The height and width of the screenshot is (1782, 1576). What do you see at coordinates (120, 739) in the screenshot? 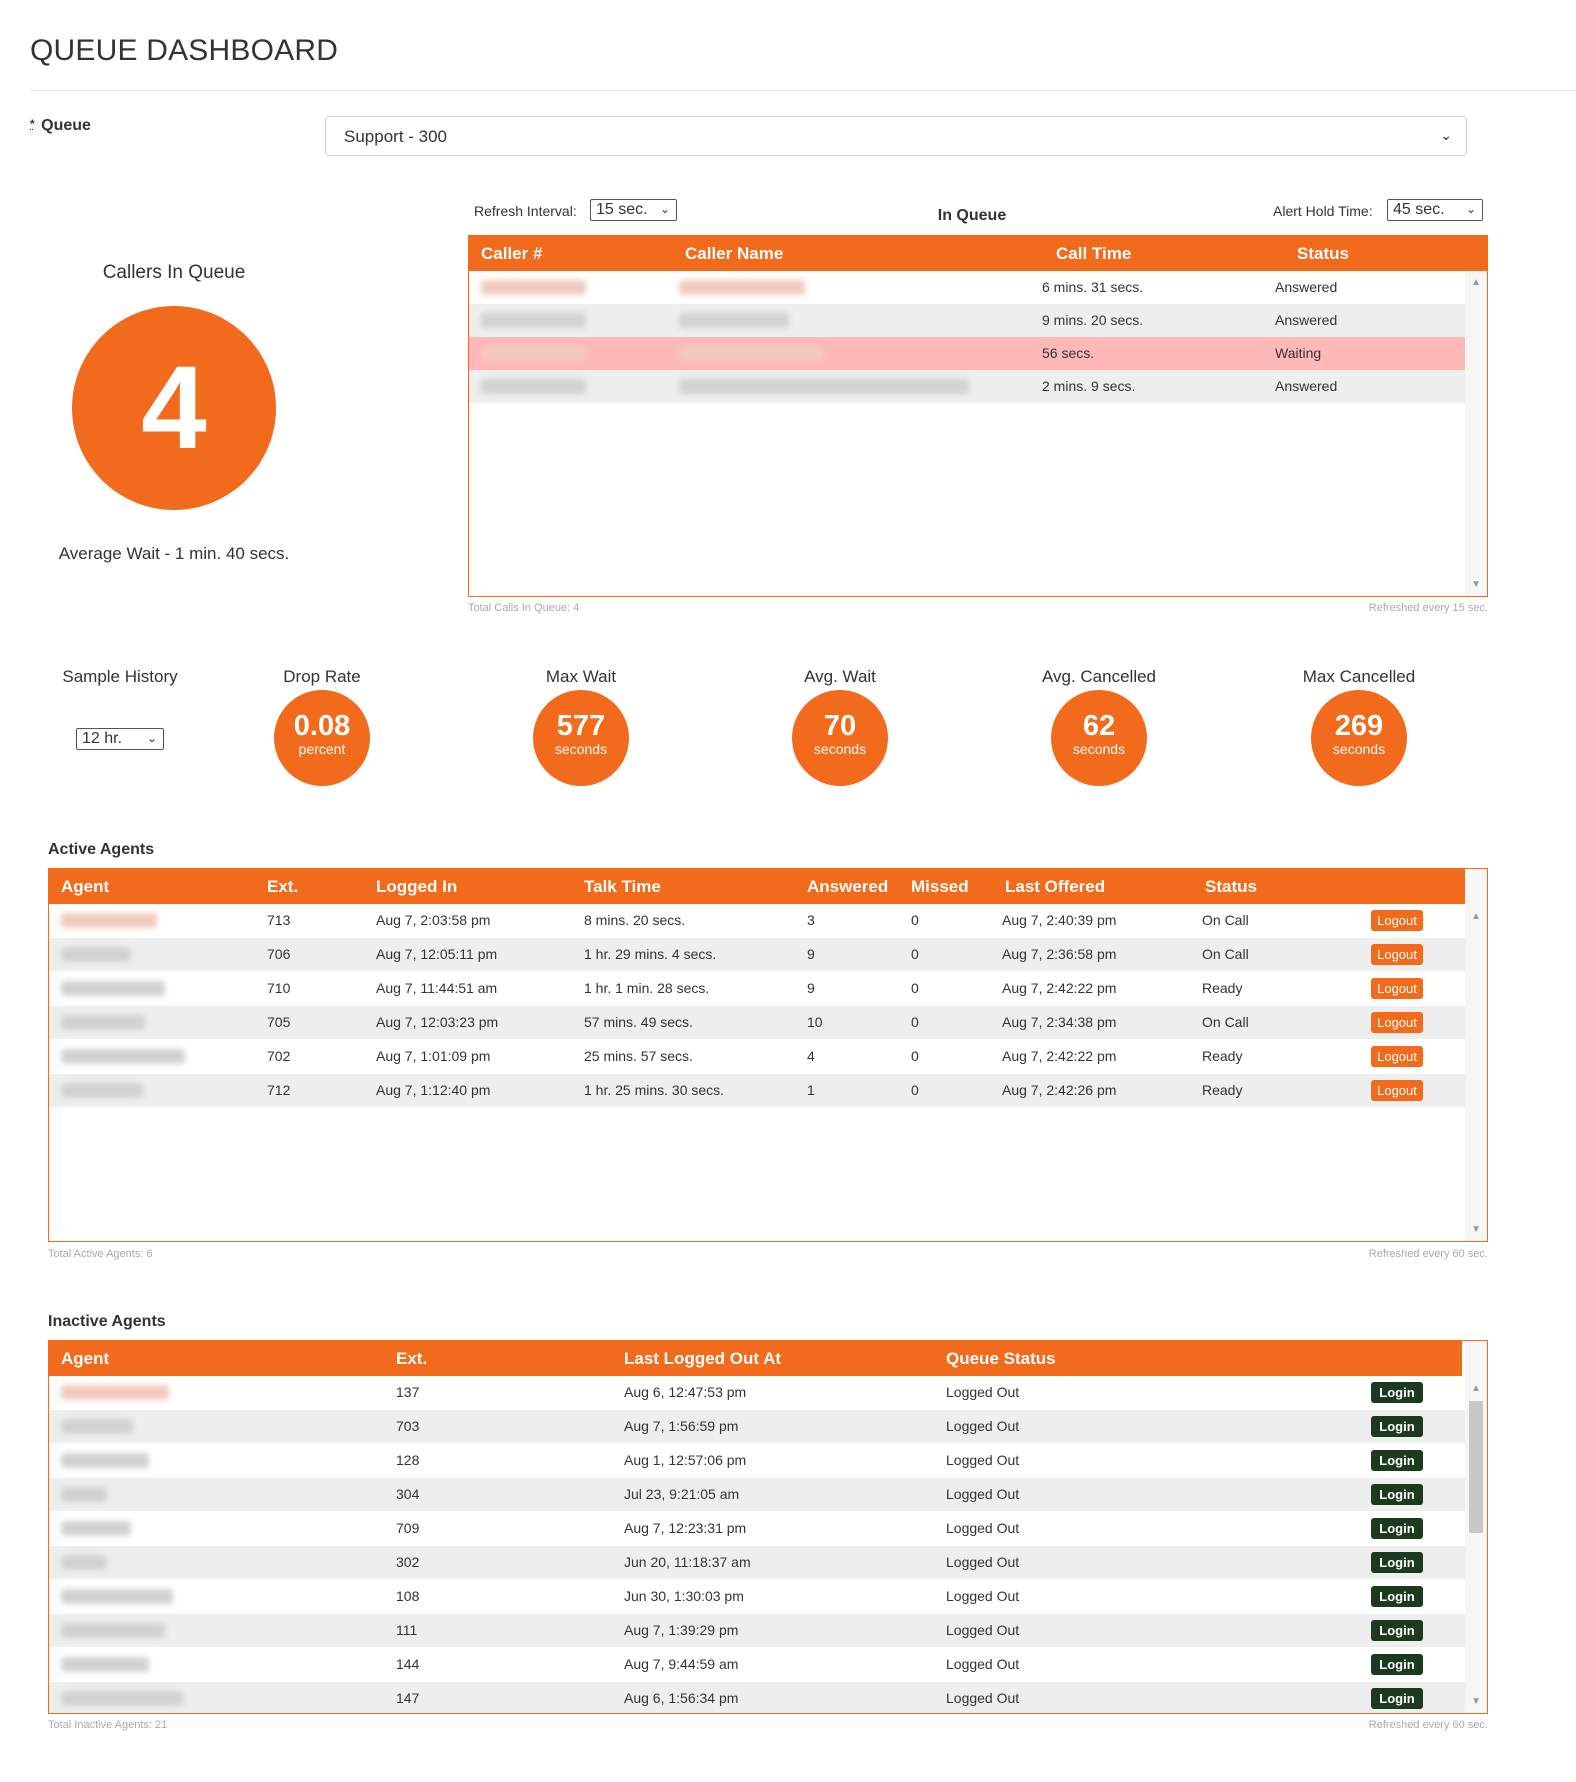
I see `sample-history-select: 12 hr. ⌄` at bounding box center [120, 739].